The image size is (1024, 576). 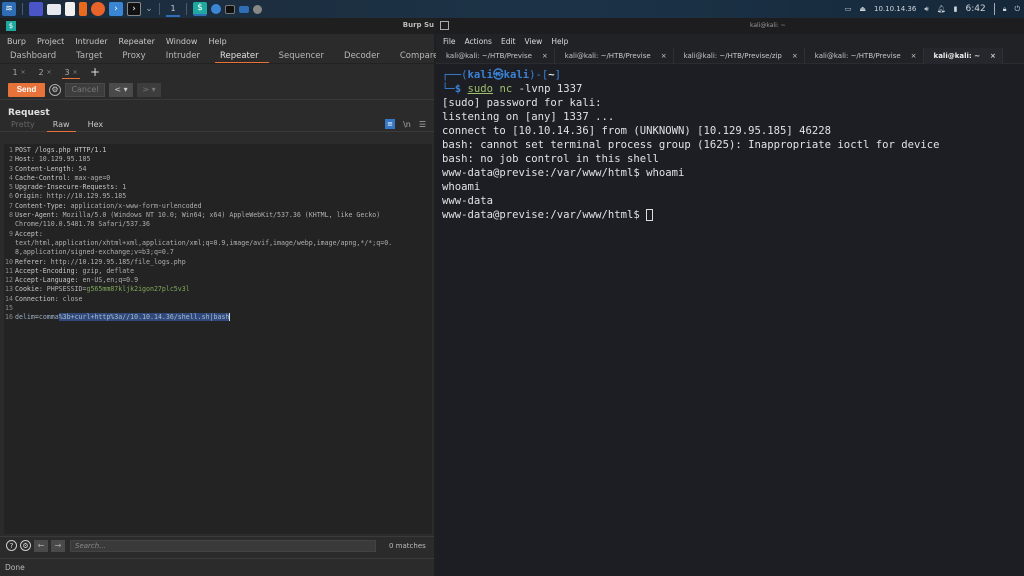 What do you see at coordinates (307, 56) in the screenshot?
I see `tab-sequencer: Sequencer` at bounding box center [307, 56].